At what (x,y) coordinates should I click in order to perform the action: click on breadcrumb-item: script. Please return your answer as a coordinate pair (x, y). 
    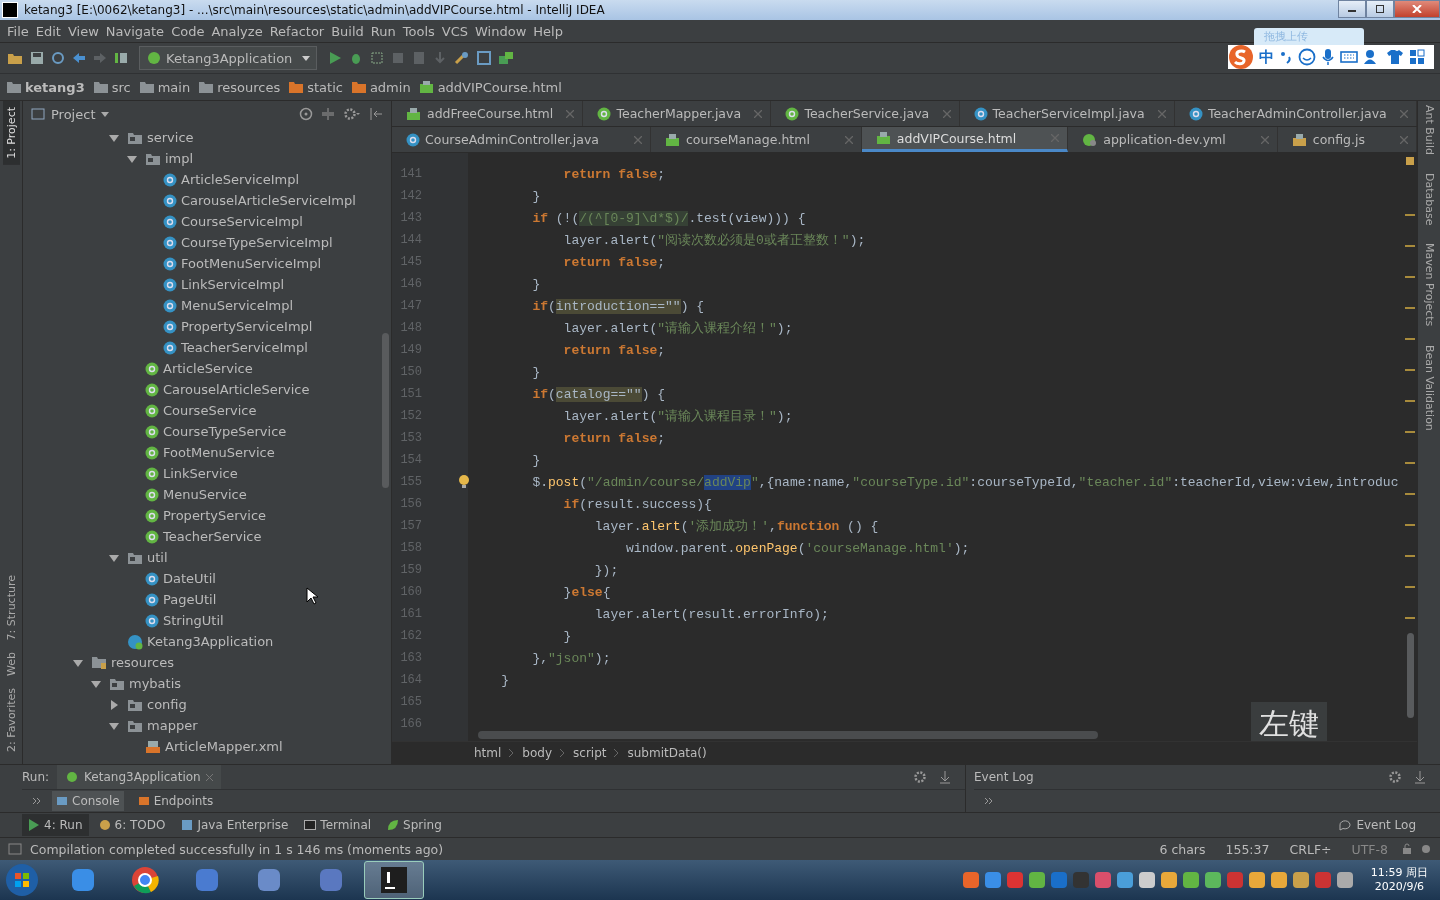
    Looking at the image, I should click on (590, 753).